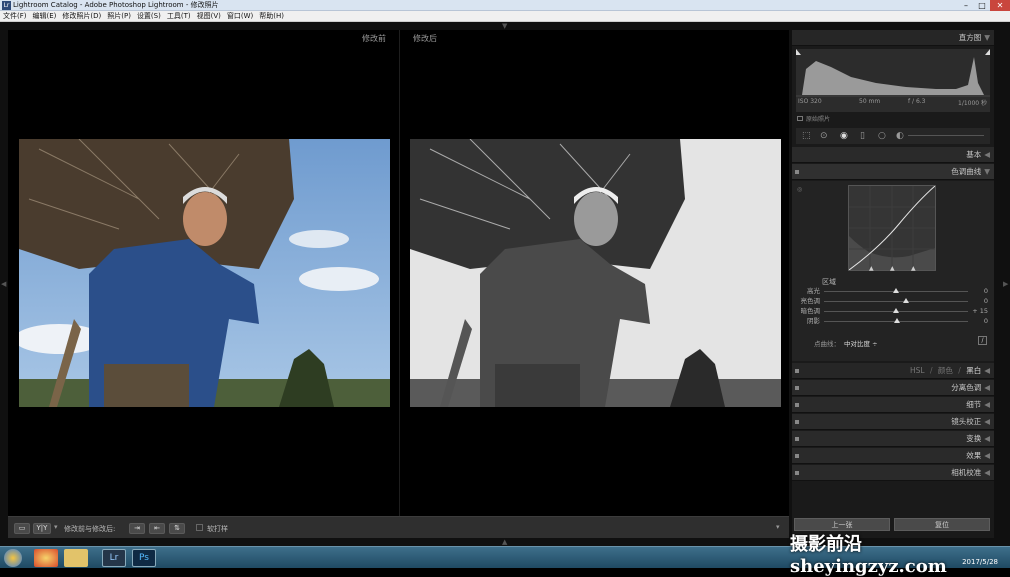 This screenshot has height=577, width=1010. What do you see at coordinates (973, 103) in the screenshot?
I see `histogram-shutter: 1/1000 秒` at bounding box center [973, 103].